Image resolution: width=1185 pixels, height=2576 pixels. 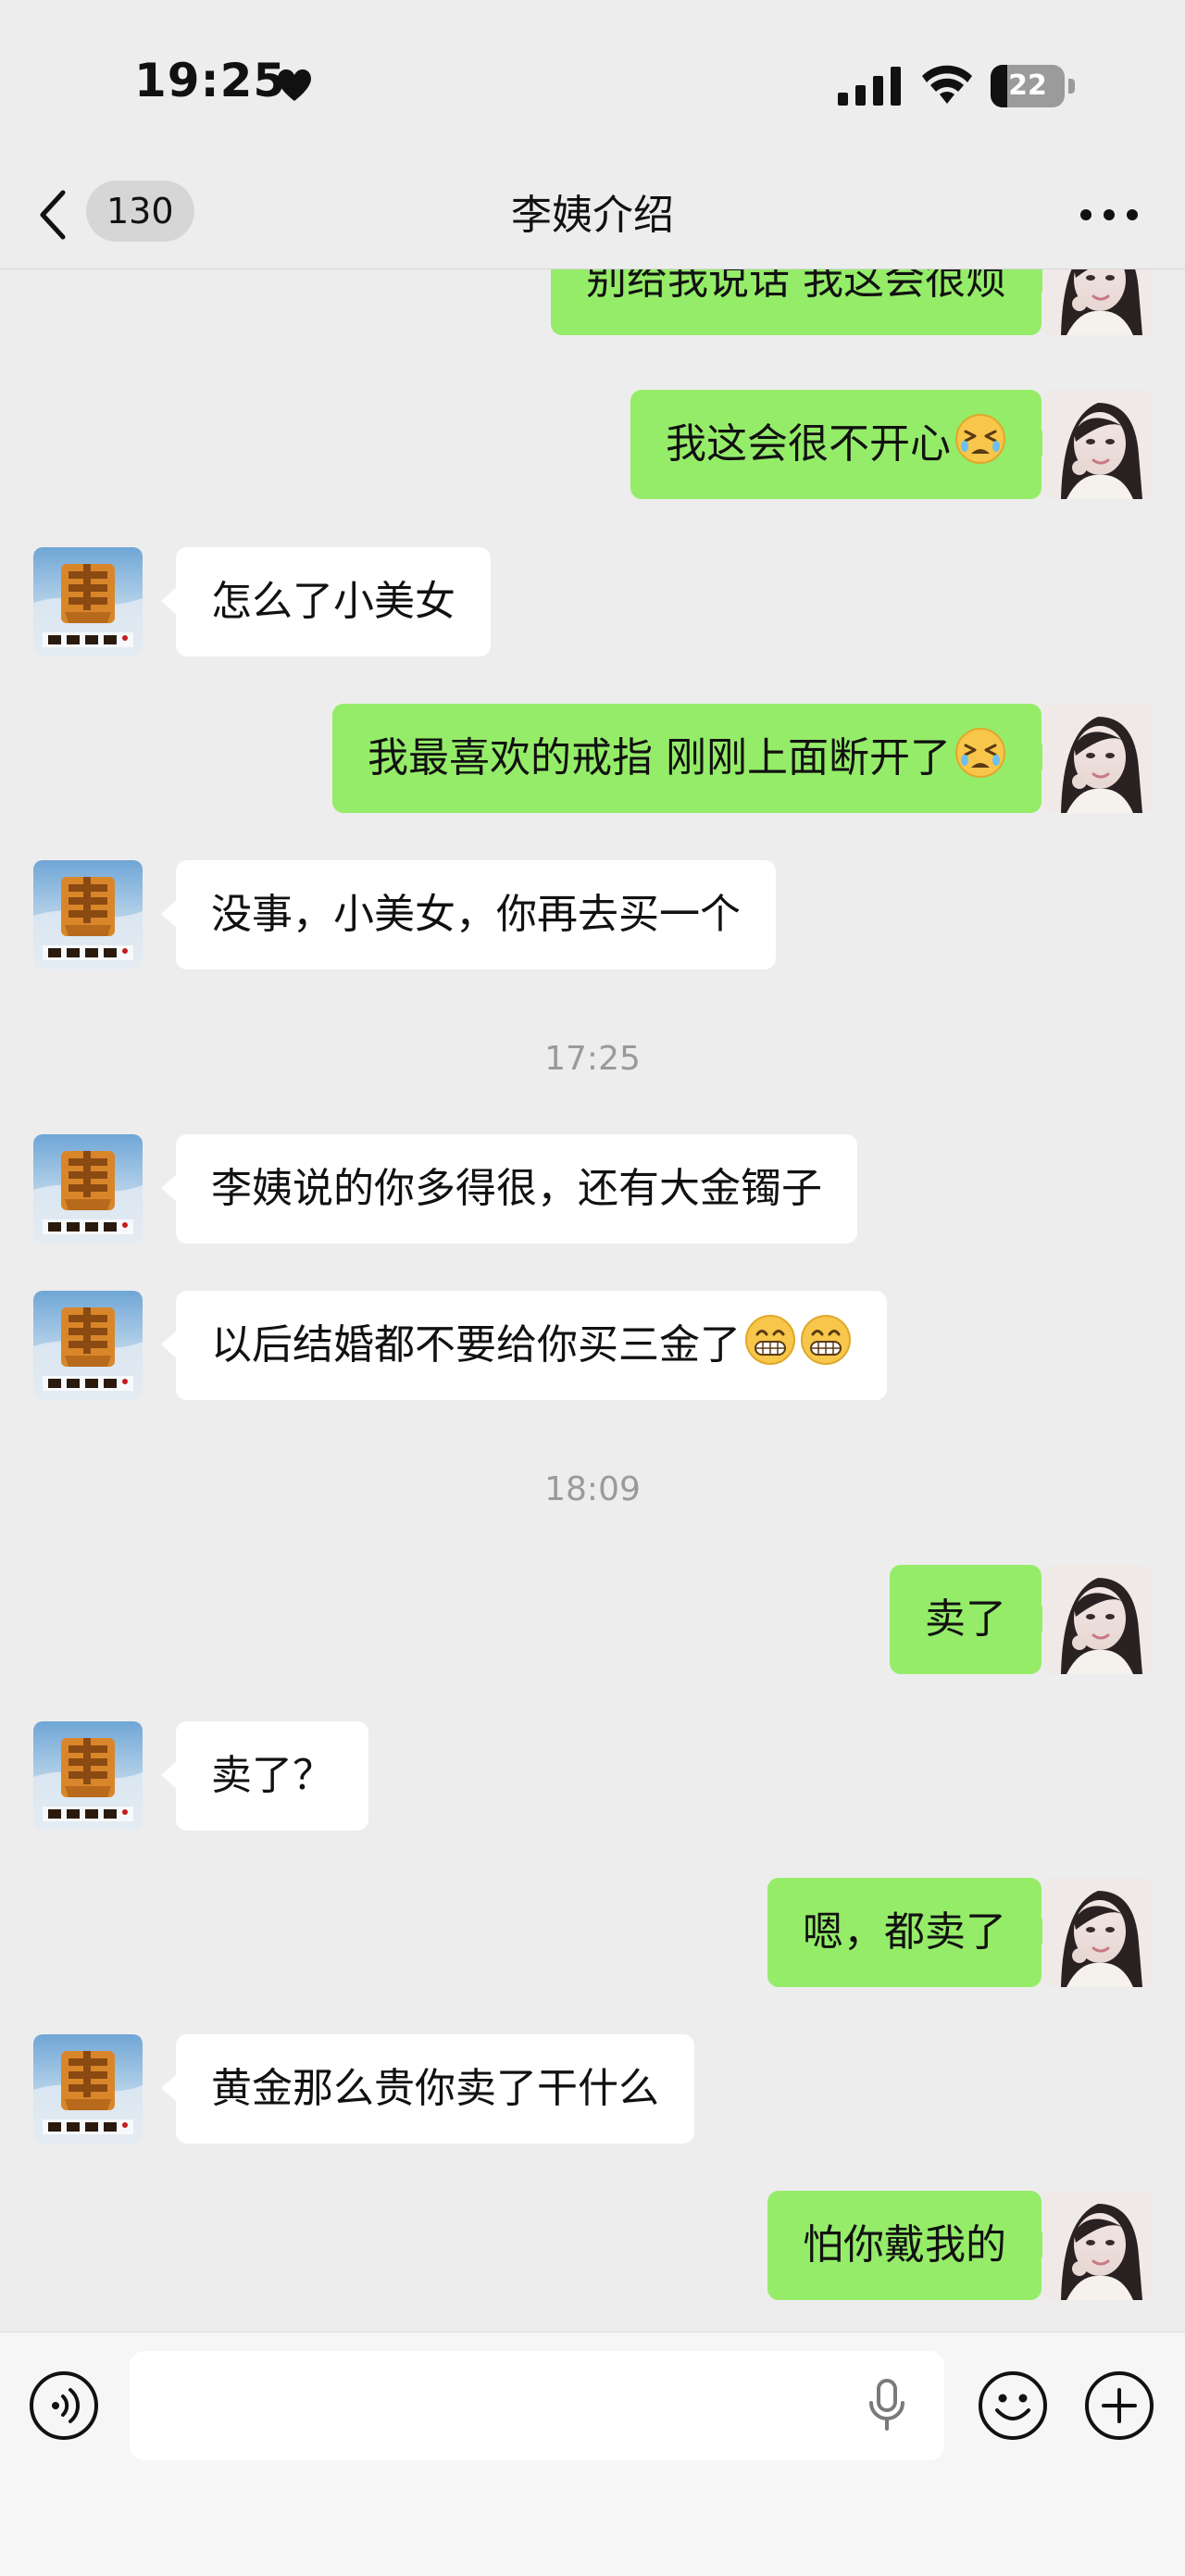 I want to click on my-message-bubble: 别给我说话 我这会很烦, so click(x=803, y=302).